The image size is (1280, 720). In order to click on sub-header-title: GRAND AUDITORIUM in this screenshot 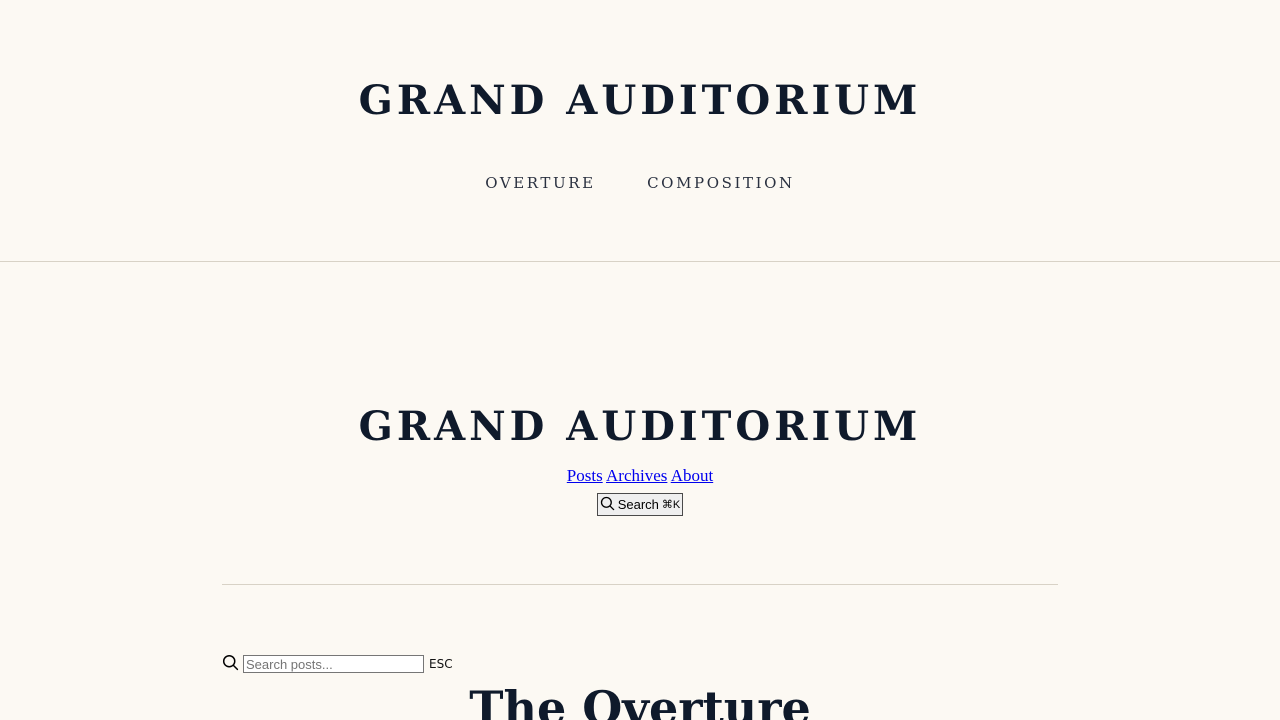, I will do `click(640, 427)`.